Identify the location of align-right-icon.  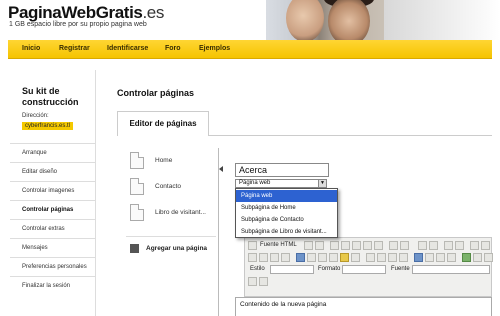
(440, 257).